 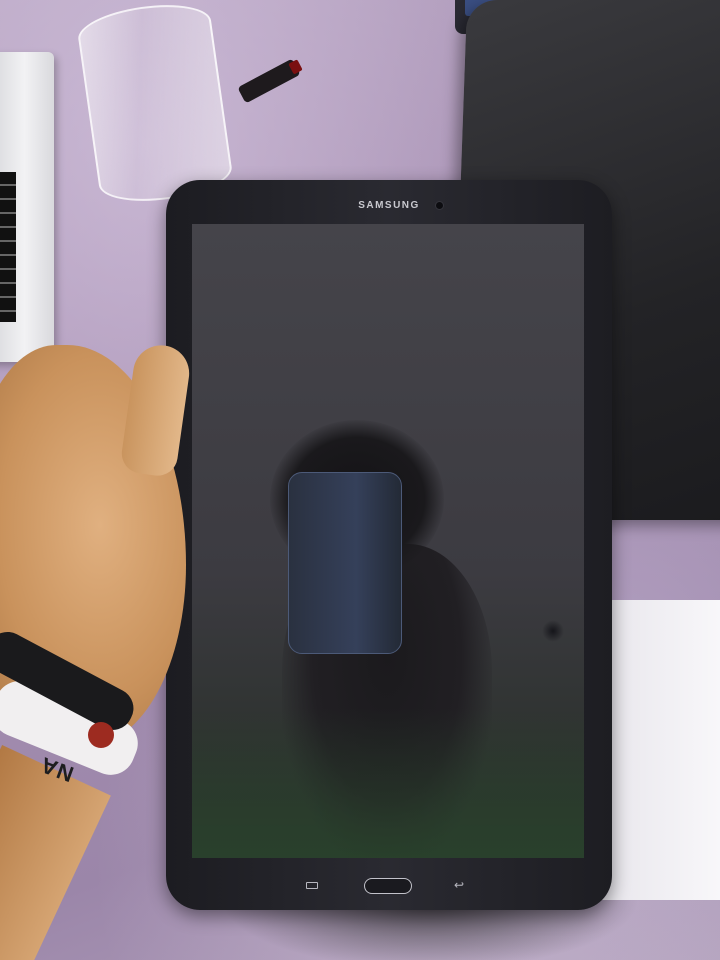 What do you see at coordinates (553, 631) in the screenshot?
I see `screen-smudge` at bounding box center [553, 631].